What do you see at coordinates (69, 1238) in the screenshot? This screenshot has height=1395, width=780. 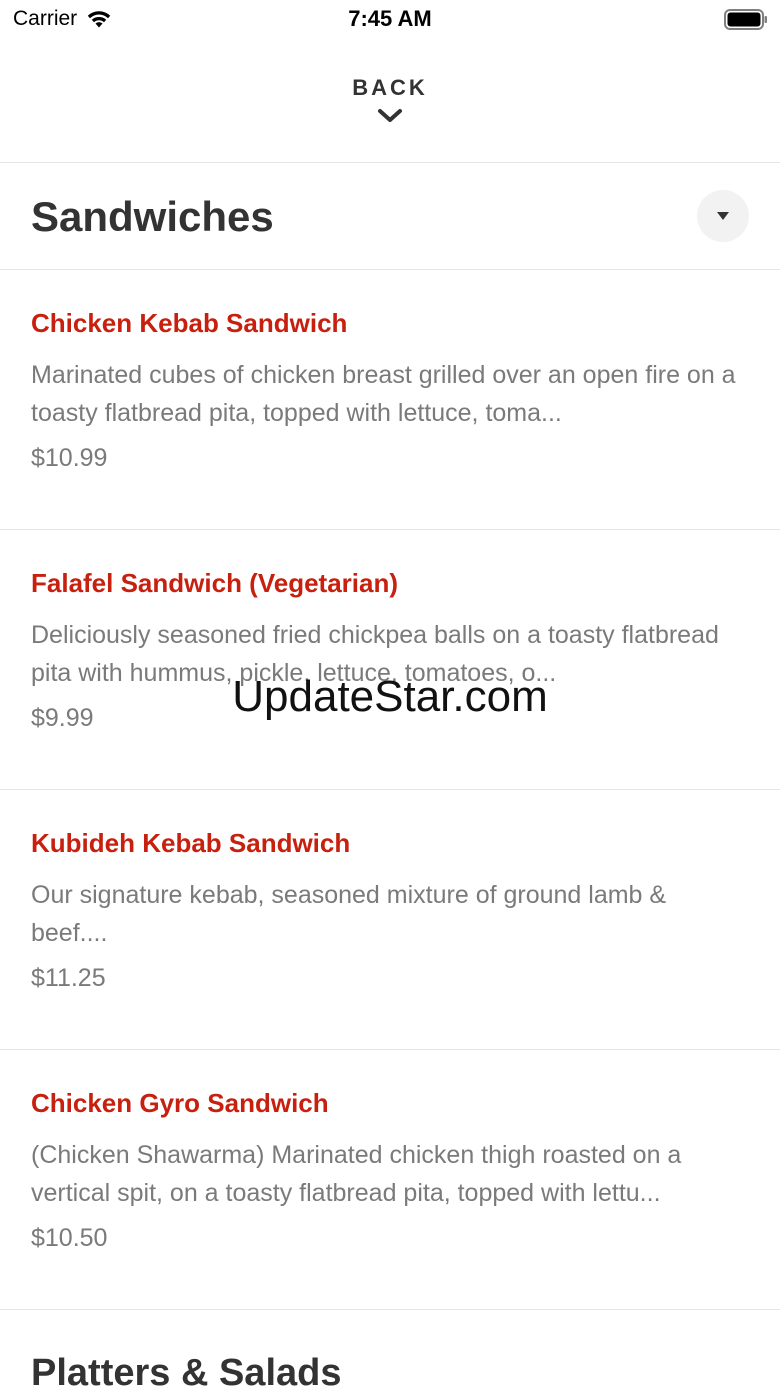 I see `item-price: $10.50` at bounding box center [69, 1238].